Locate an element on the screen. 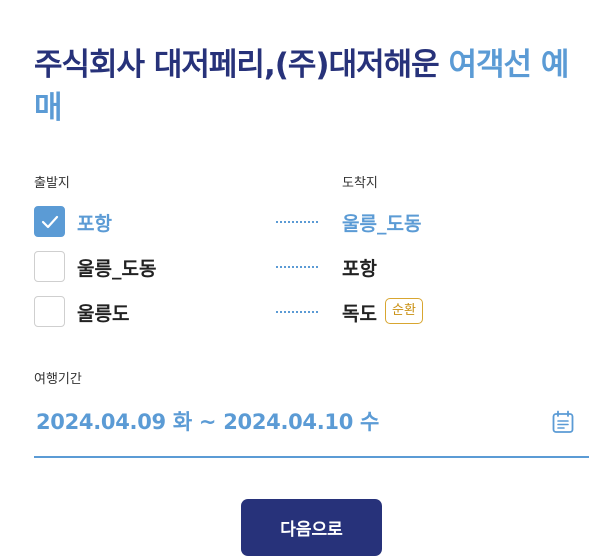  route-option-ulleung-dodong-pohang: 울릉_도동 포항 is located at coordinates (314, 267).